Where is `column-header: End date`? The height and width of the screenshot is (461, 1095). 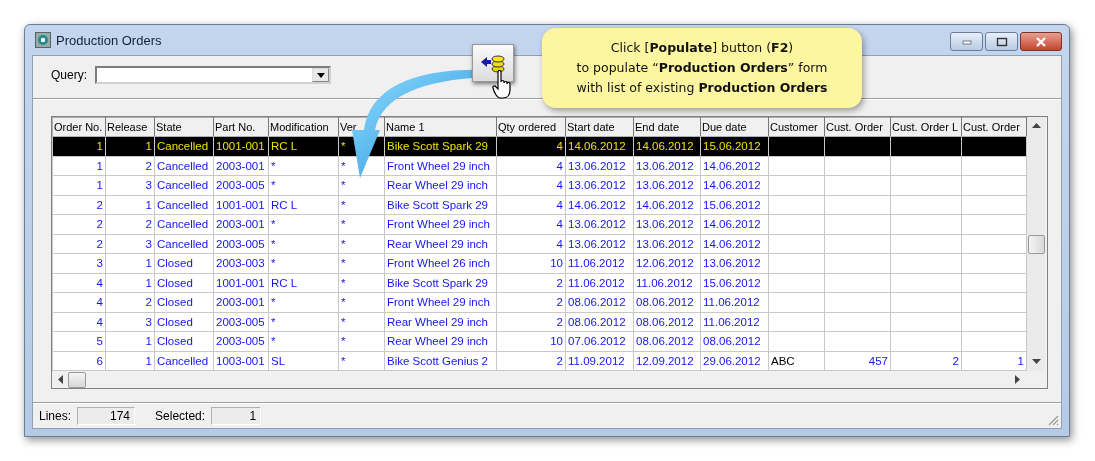 column-header: End date is located at coordinates (667, 127).